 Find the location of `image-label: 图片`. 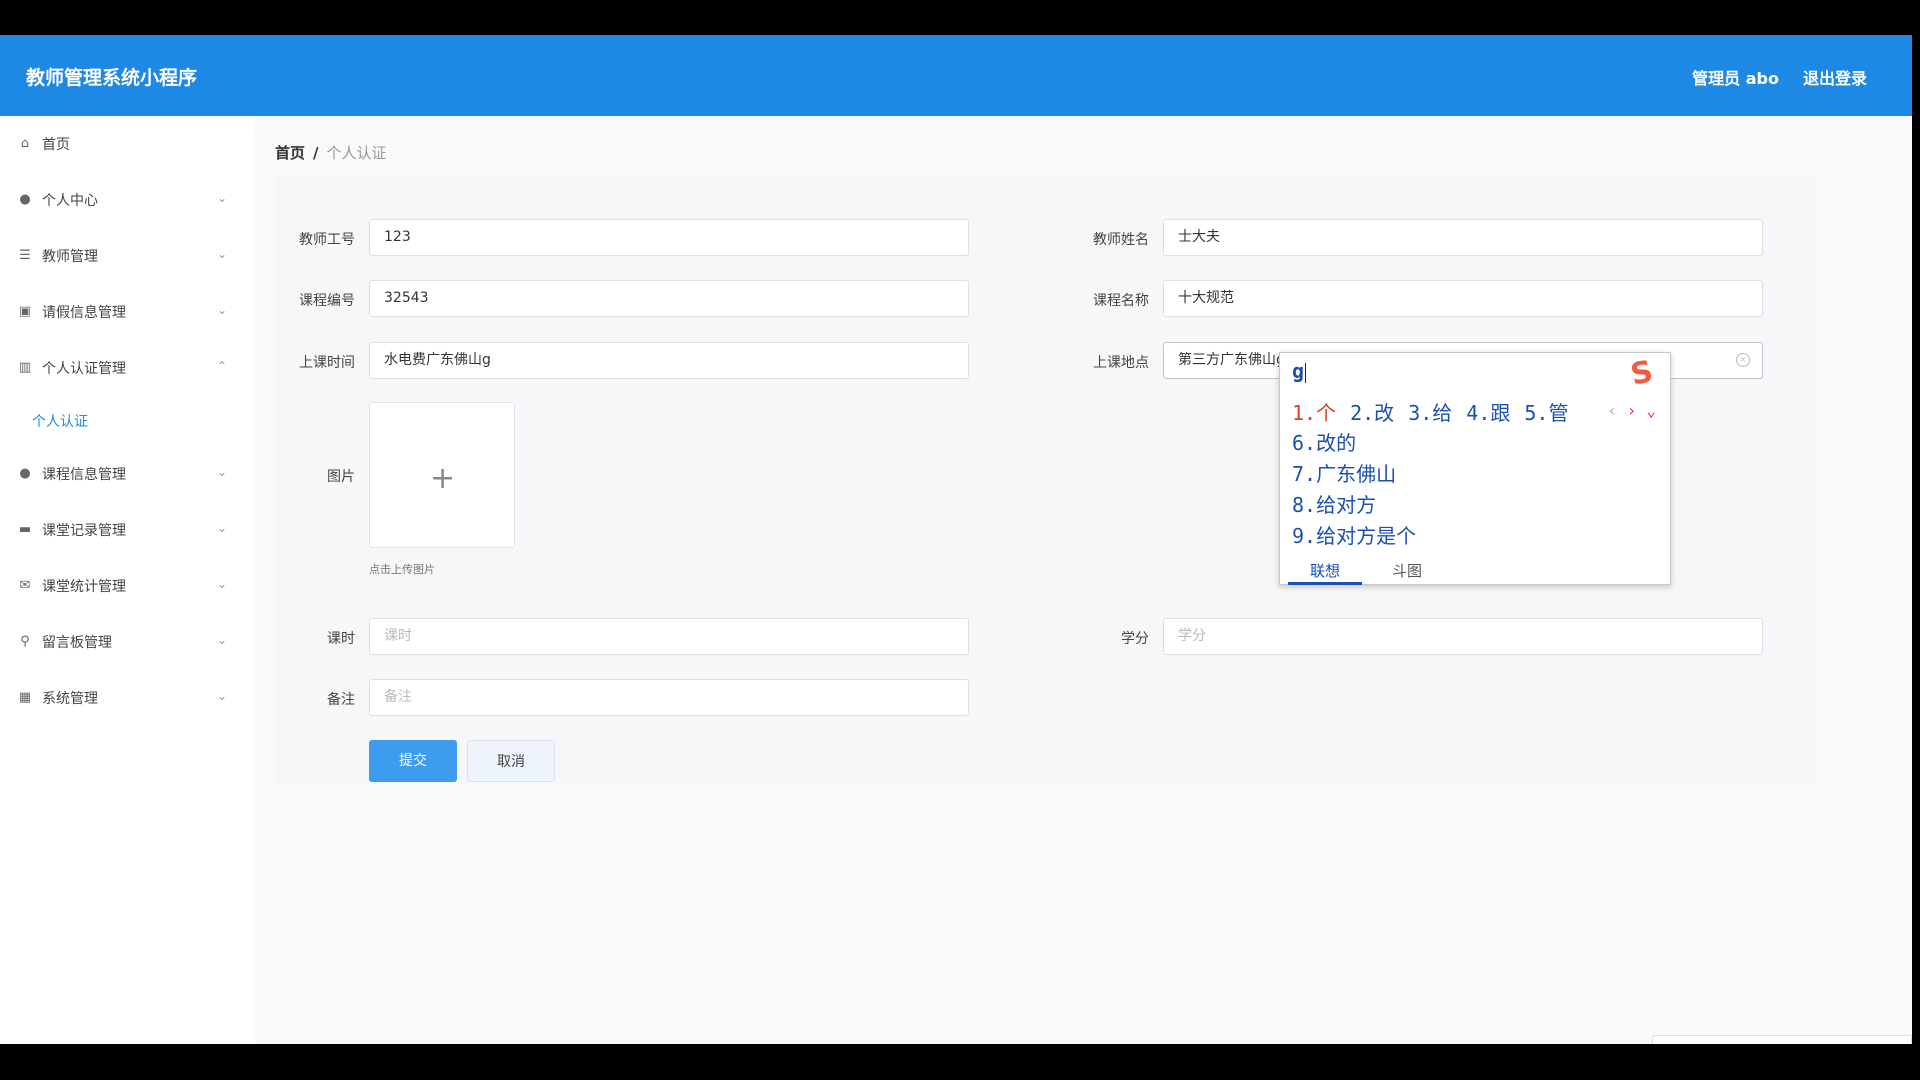

image-label: 图片 is located at coordinates (341, 477).